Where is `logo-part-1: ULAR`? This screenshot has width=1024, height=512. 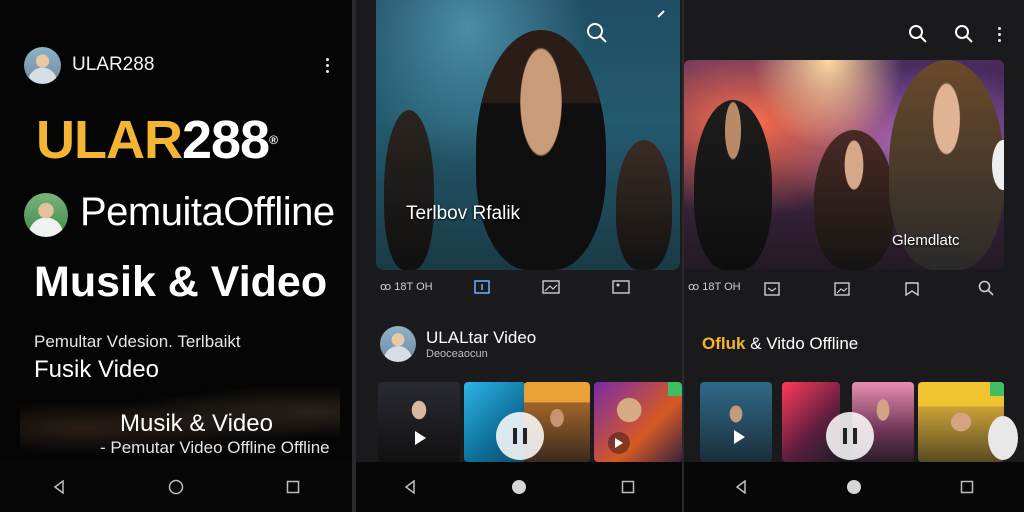 logo-part-1: ULAR is located at coordinates (109, 140).